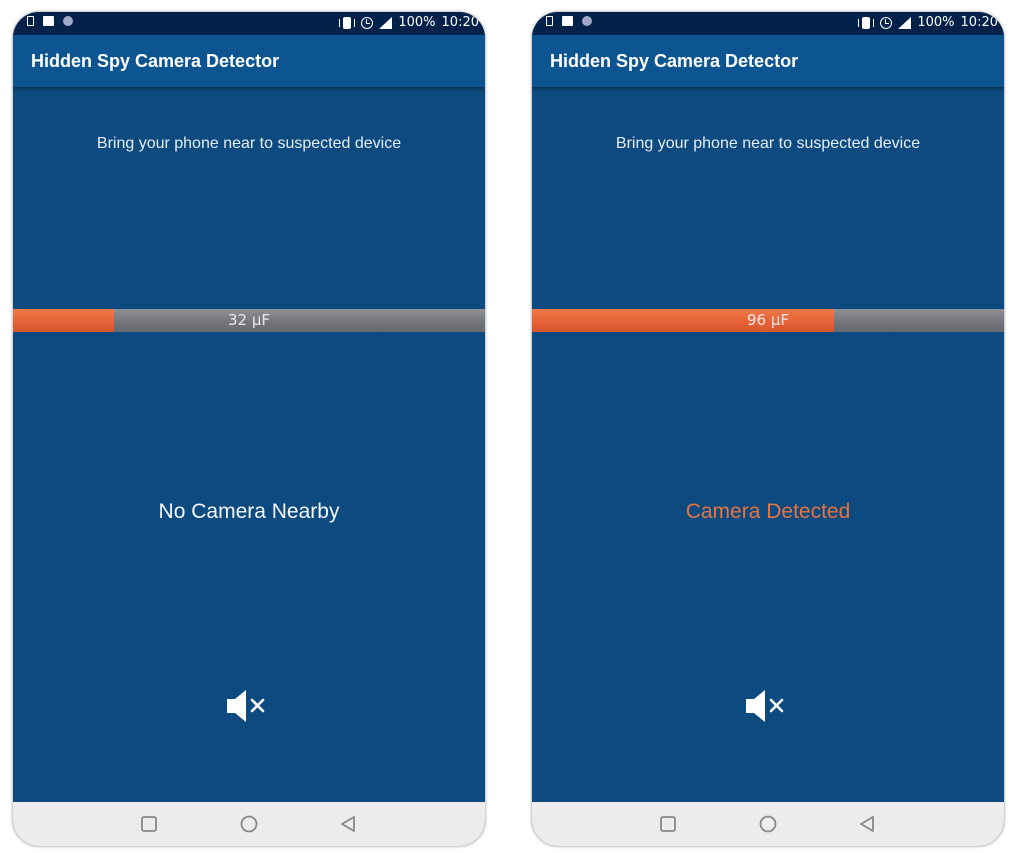  What do you see at coordinates (768, 511) in the screenshot?
I see `detection-status: Camera Detected` at bounding box center [768, 511].